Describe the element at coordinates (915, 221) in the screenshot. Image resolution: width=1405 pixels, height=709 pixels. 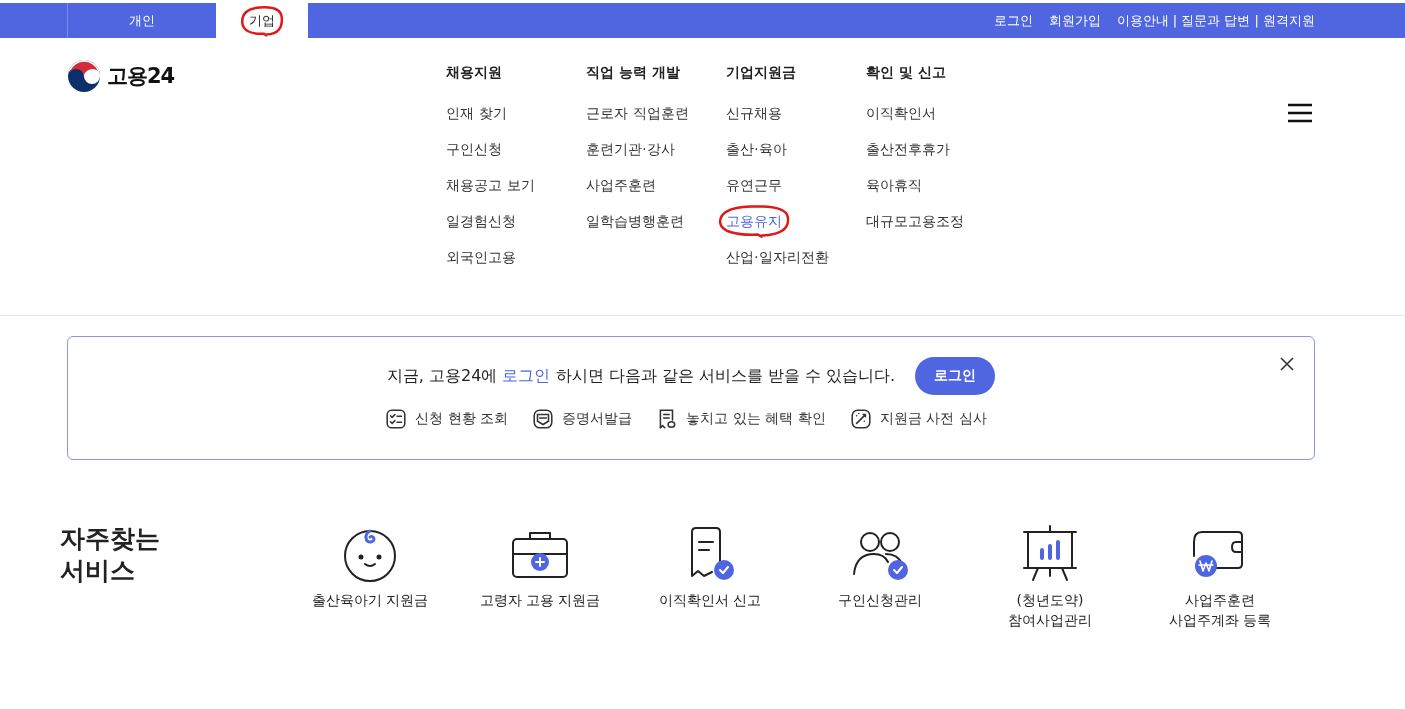
I see `nav-link: 대규모고용조정` at that location.